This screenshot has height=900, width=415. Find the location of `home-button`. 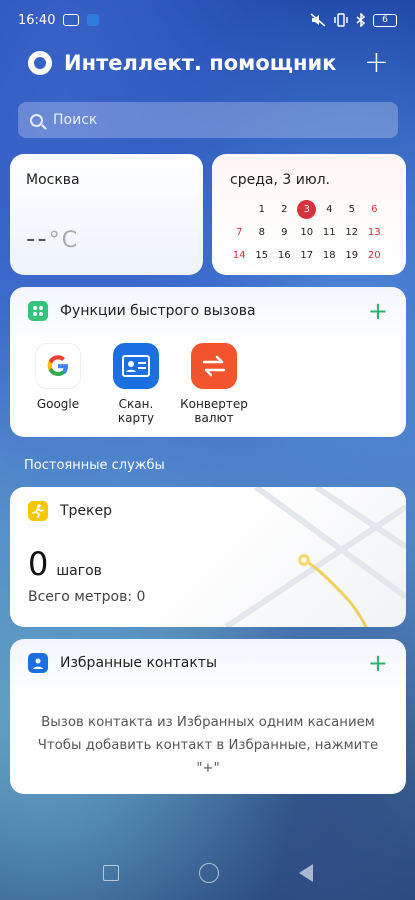

home-button is located at coordinates (208, 873).